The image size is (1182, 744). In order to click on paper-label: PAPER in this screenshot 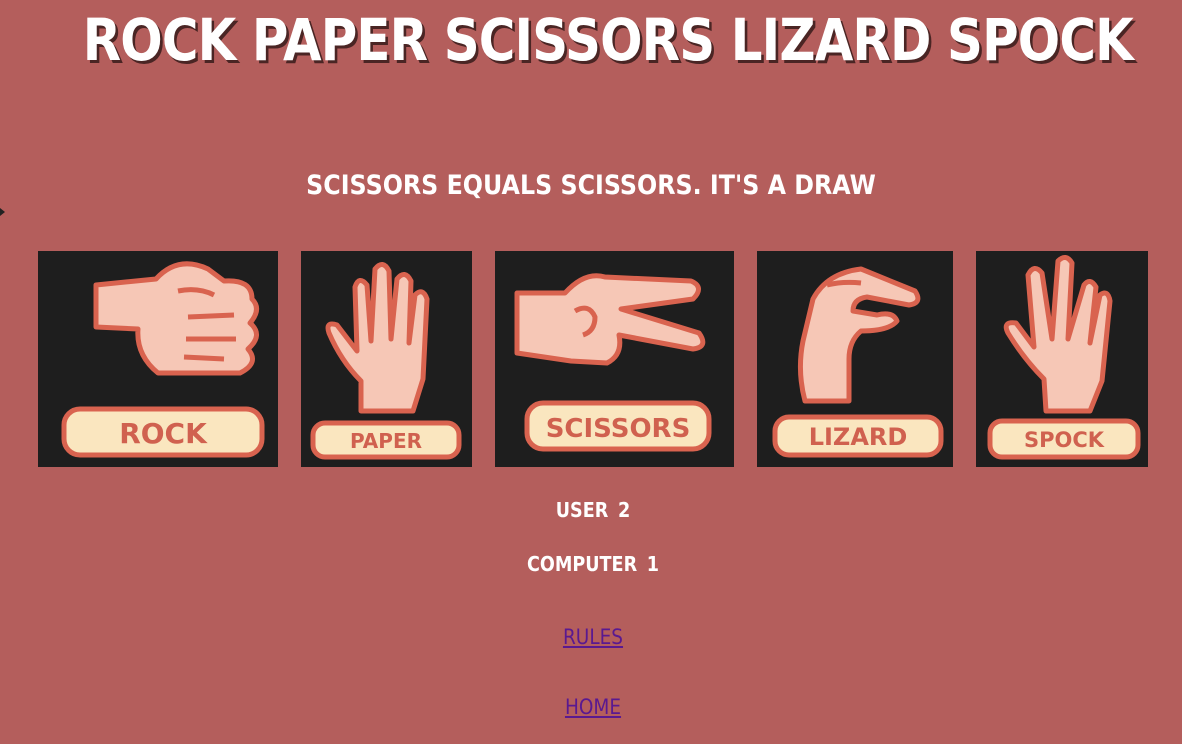, I will do `click(386, 441)`.